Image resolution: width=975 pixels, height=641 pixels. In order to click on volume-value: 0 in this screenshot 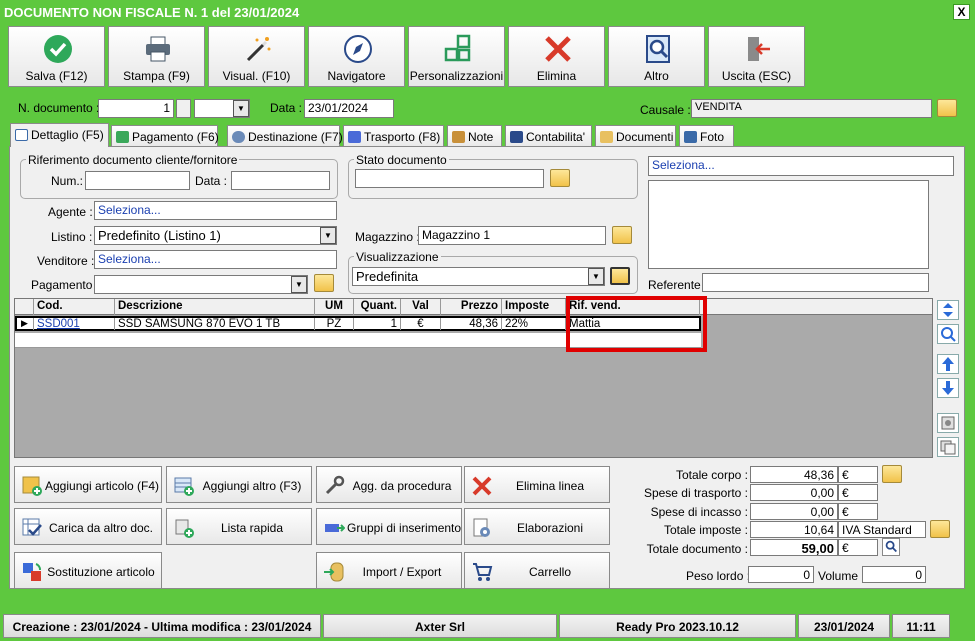, I will do `click(894, 574)`.